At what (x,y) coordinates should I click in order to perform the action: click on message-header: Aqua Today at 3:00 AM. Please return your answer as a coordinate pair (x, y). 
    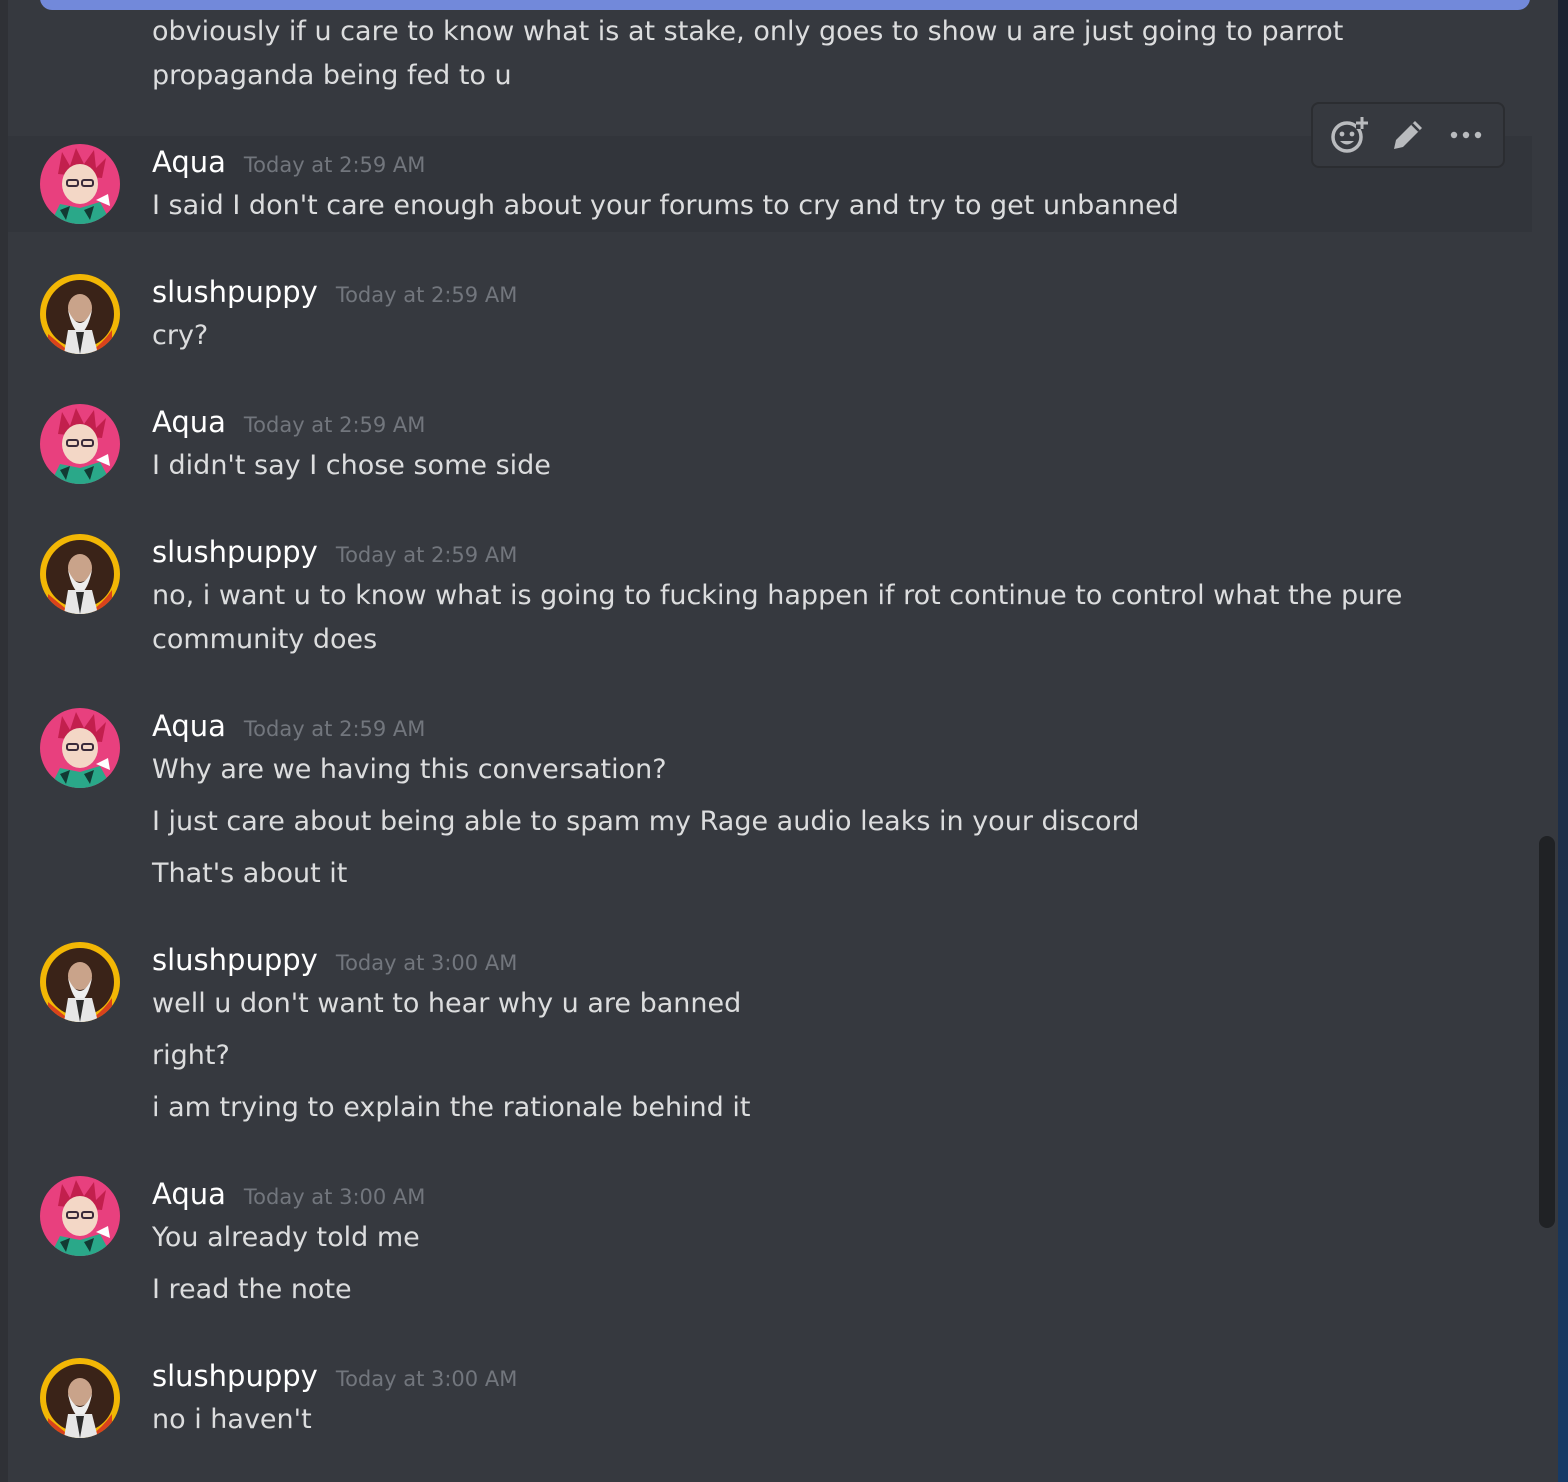
    Looking at the image, I should click on (288, 1194).